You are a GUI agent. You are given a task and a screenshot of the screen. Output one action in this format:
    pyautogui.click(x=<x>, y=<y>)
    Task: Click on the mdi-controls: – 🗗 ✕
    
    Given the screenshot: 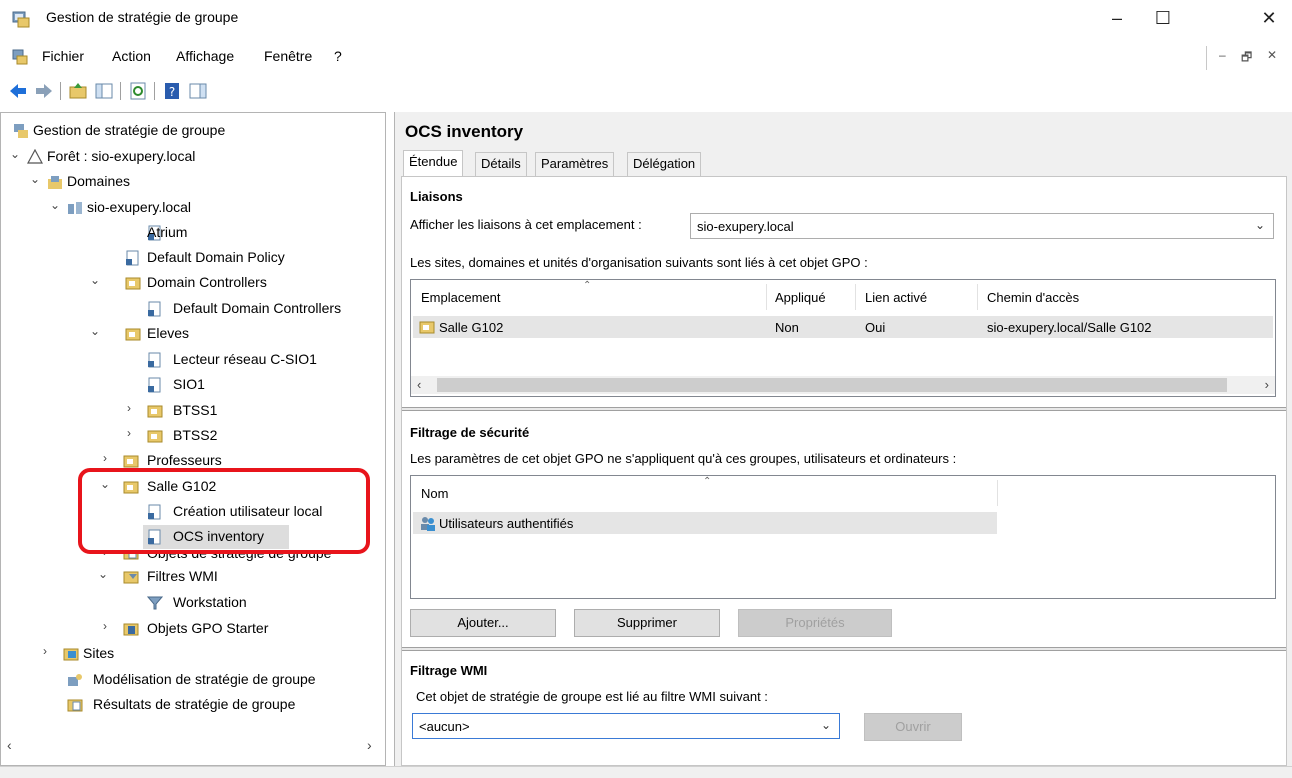 What is the action you would take?
    pyautogui.click(x=1246, y=58)
    